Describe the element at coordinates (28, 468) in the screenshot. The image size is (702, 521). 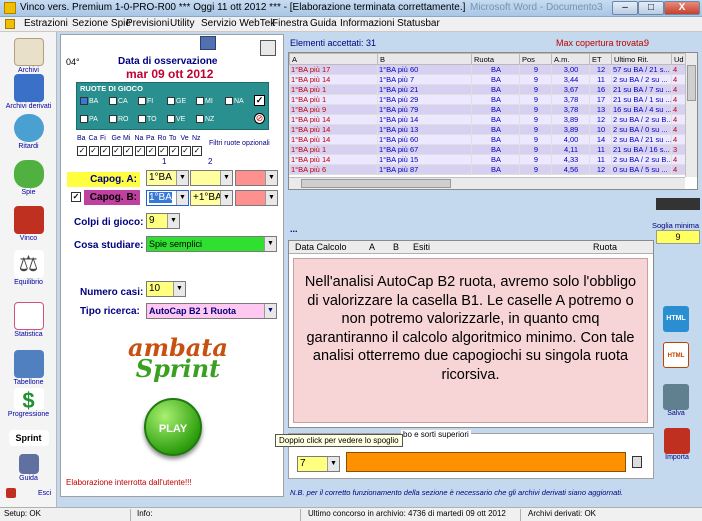
I see `sidebar-item-guida: Guida` at that location.